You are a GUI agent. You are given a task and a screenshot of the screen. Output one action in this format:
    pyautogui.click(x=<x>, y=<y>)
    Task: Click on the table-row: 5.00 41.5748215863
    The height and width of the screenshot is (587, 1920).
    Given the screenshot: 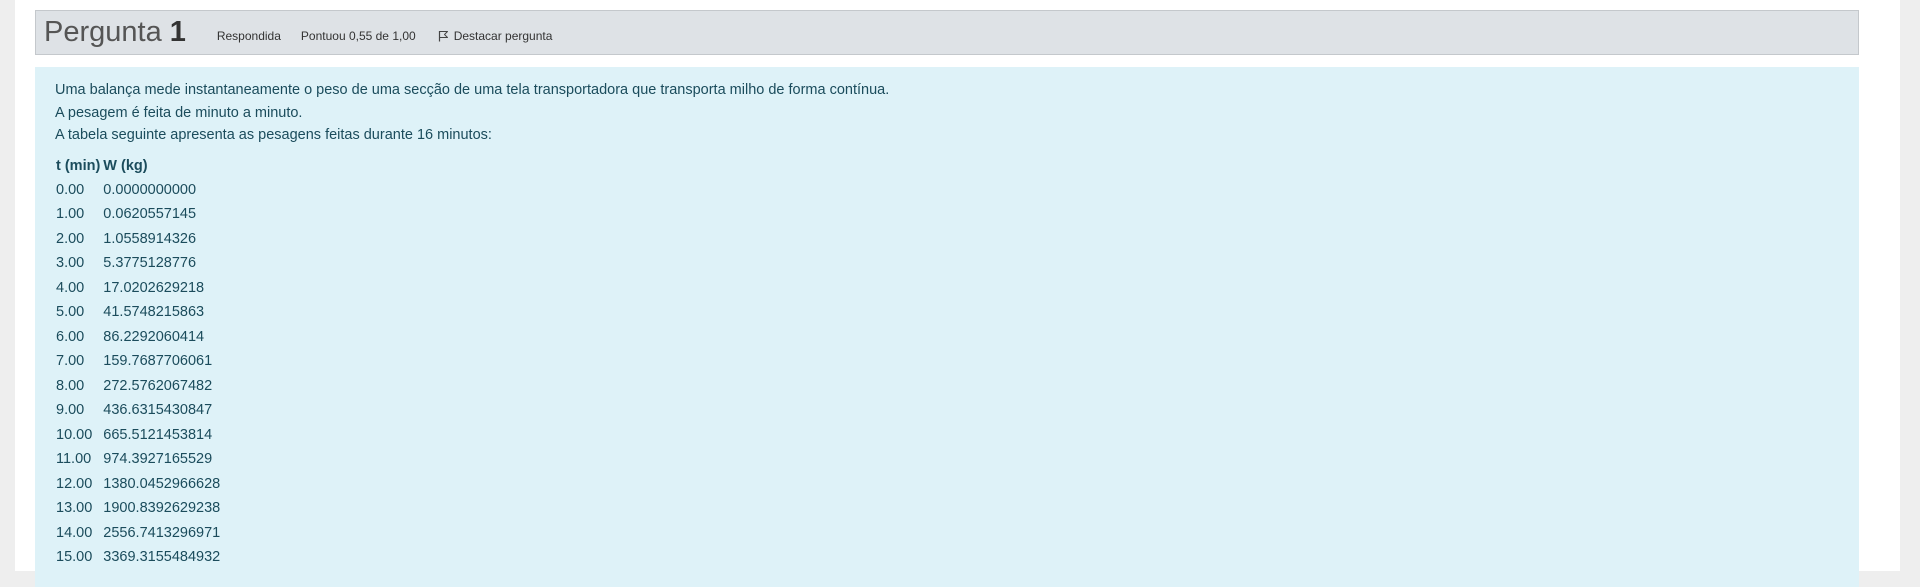 What is the action you would take?
    pyautogui.click(x=138, y=312)
    